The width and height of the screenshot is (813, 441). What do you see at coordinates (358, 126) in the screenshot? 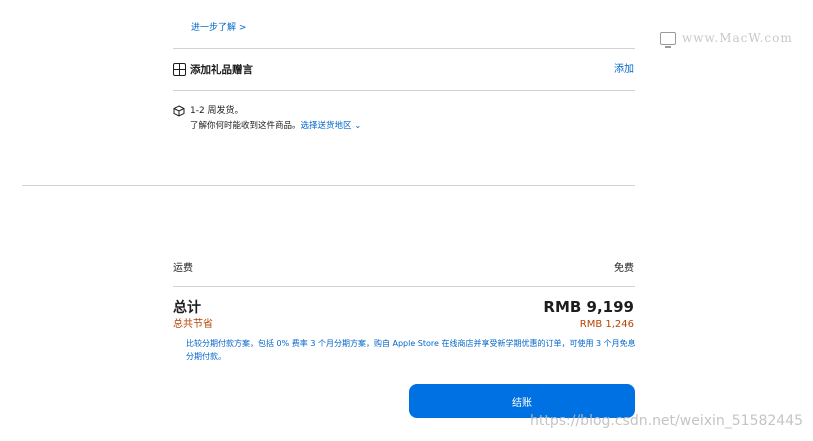
I see `chevron-down-icon: ⌄` at bounding box center [358, 126].